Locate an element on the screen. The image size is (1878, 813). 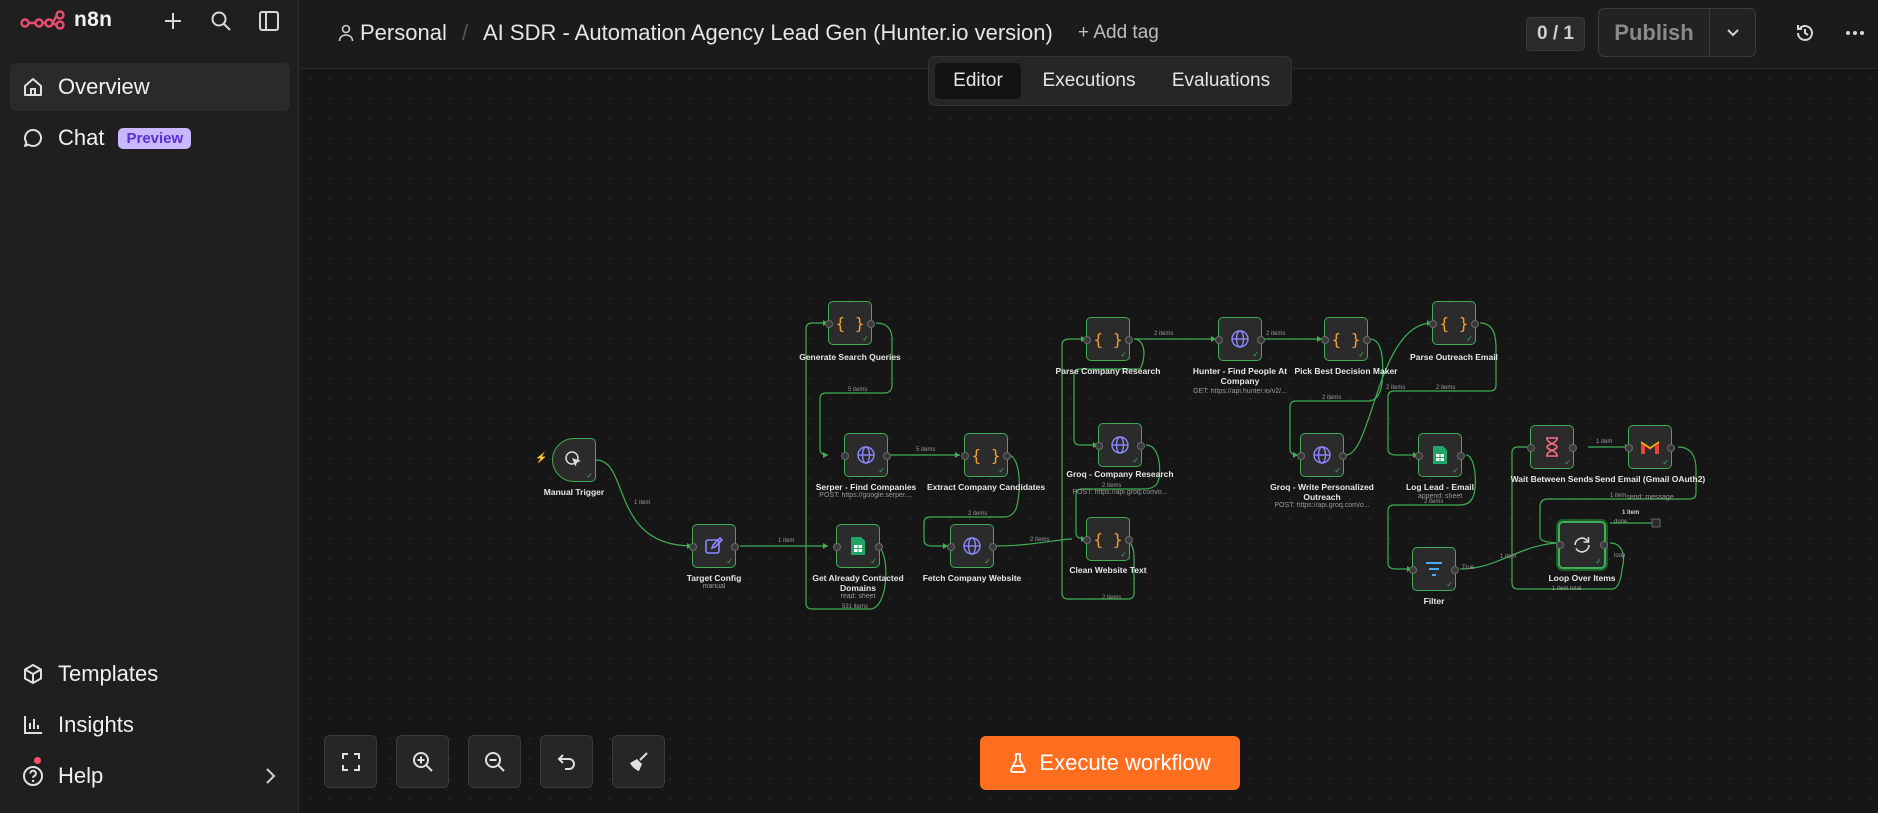
node-manual-trigger: ✓ is located at coordinates (574, 460).